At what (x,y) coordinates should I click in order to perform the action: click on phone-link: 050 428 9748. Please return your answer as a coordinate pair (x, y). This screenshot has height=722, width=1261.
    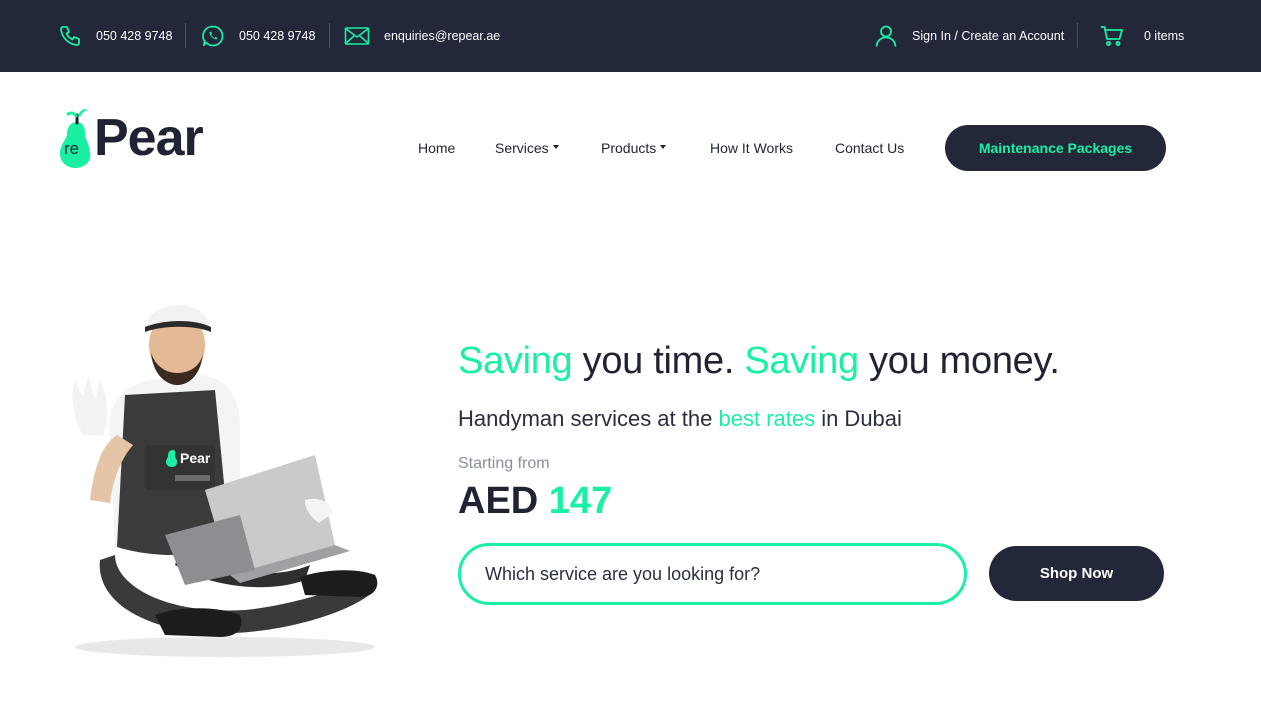
    Looking at the image, I should click on (115, 36).